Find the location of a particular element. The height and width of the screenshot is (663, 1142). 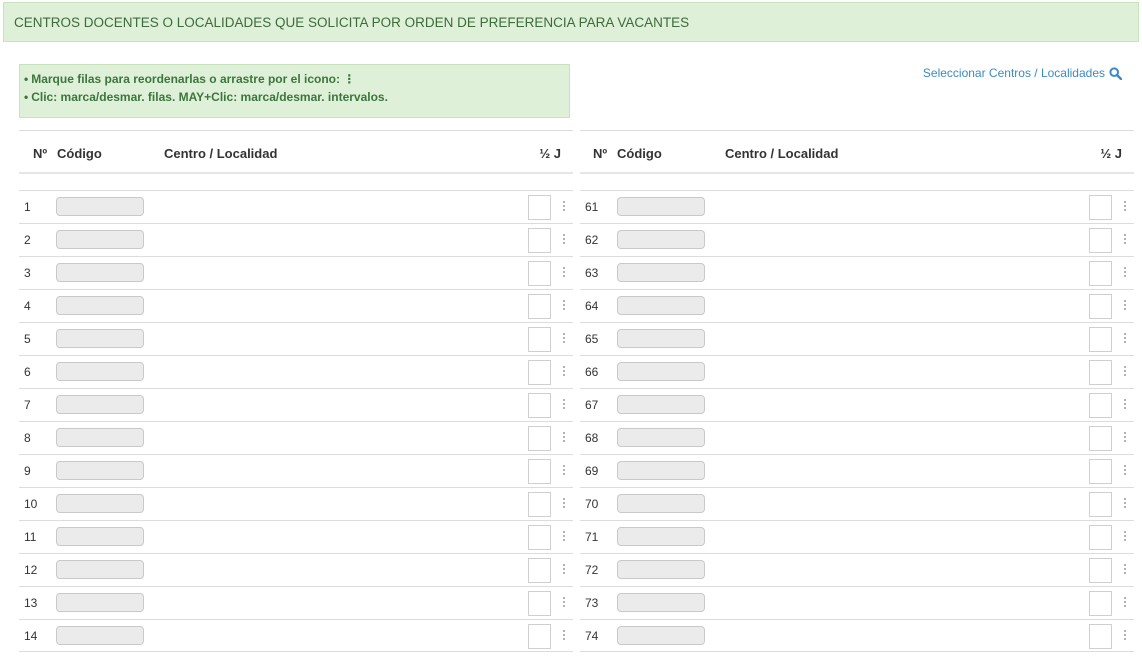

table-row: 12 is located at coordinates (296, 569).